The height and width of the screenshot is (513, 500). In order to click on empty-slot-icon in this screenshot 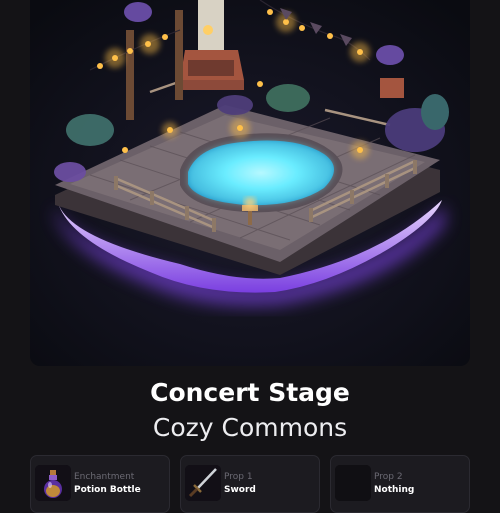, I will do `click(353, 483)`.